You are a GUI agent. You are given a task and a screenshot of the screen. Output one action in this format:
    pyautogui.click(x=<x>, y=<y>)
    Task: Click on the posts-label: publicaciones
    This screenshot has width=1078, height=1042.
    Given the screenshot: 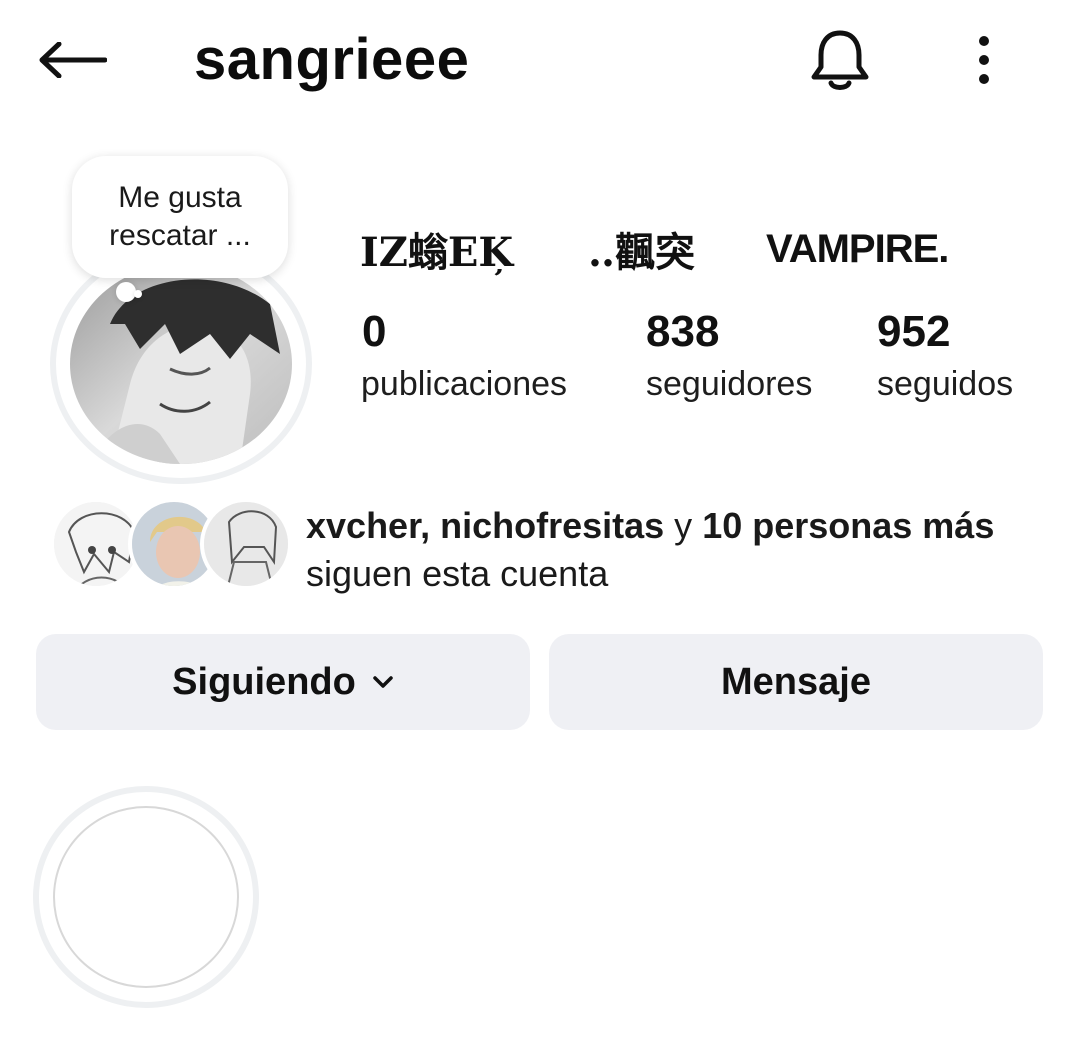 What is the action you would take?
    pyautogui.click(x=464, y=384)
    